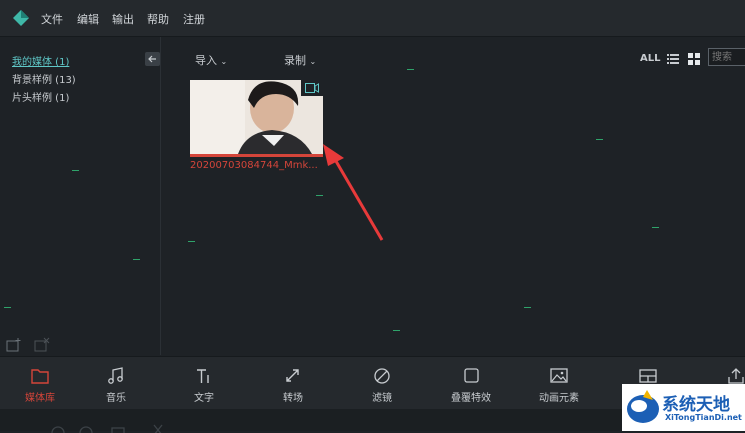  I want to click on text-icon, so click(203, 376).